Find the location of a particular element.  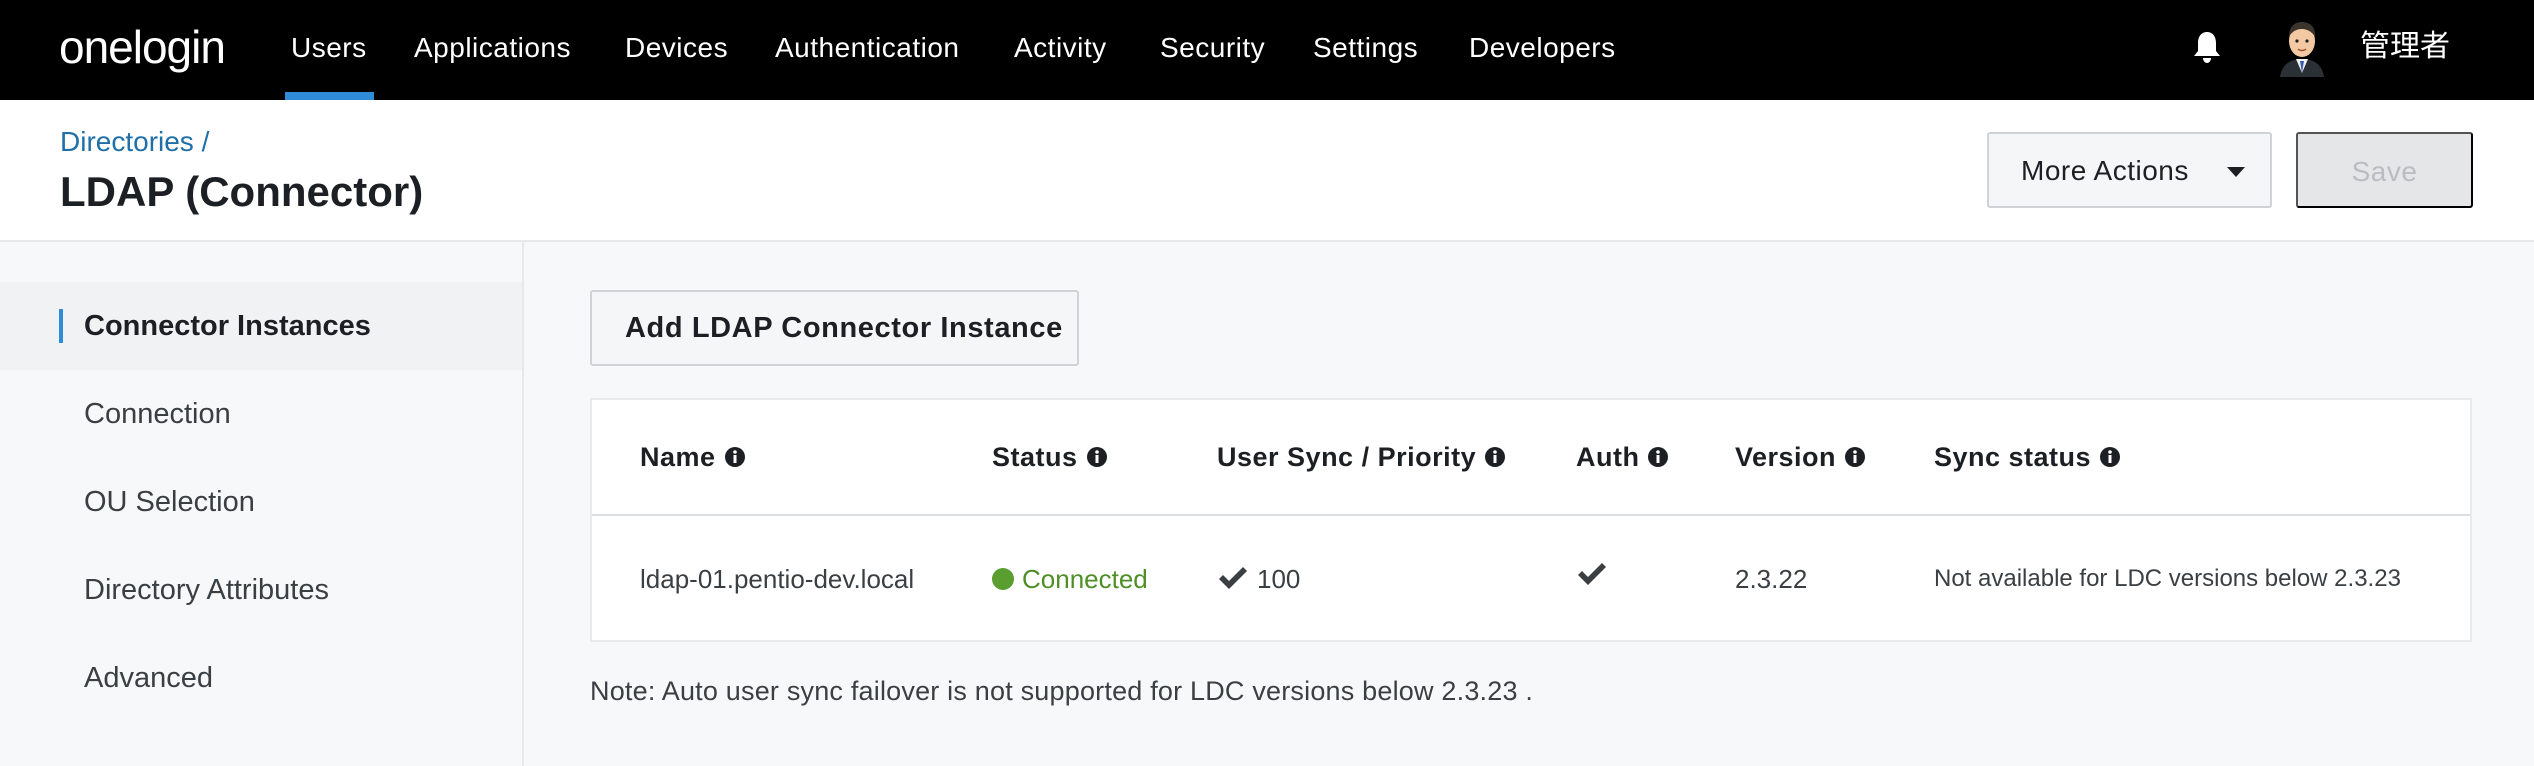

cell-user-sync-priority: 100 is located at coordinates (1258, 579).